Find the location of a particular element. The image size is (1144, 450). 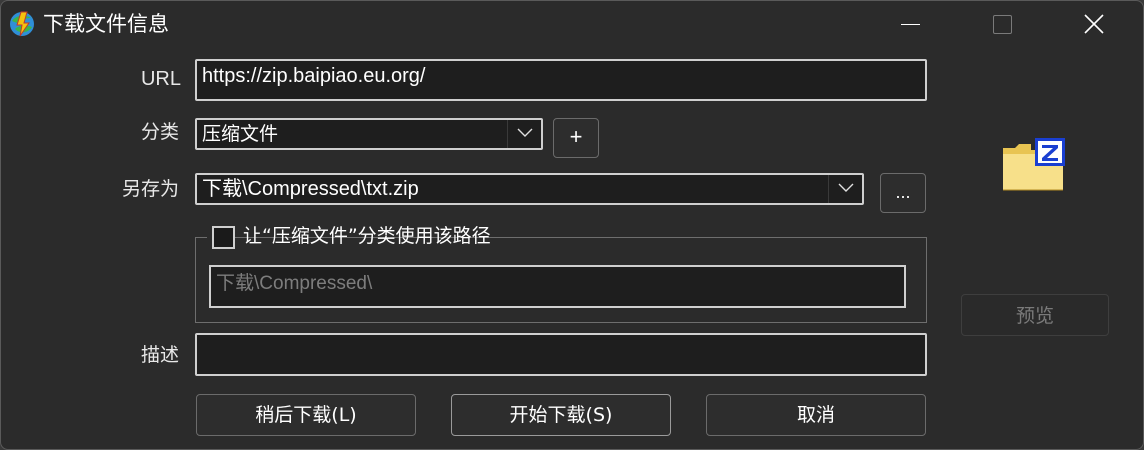

save-as-dropdown-button is located at coordinates (845, 189).